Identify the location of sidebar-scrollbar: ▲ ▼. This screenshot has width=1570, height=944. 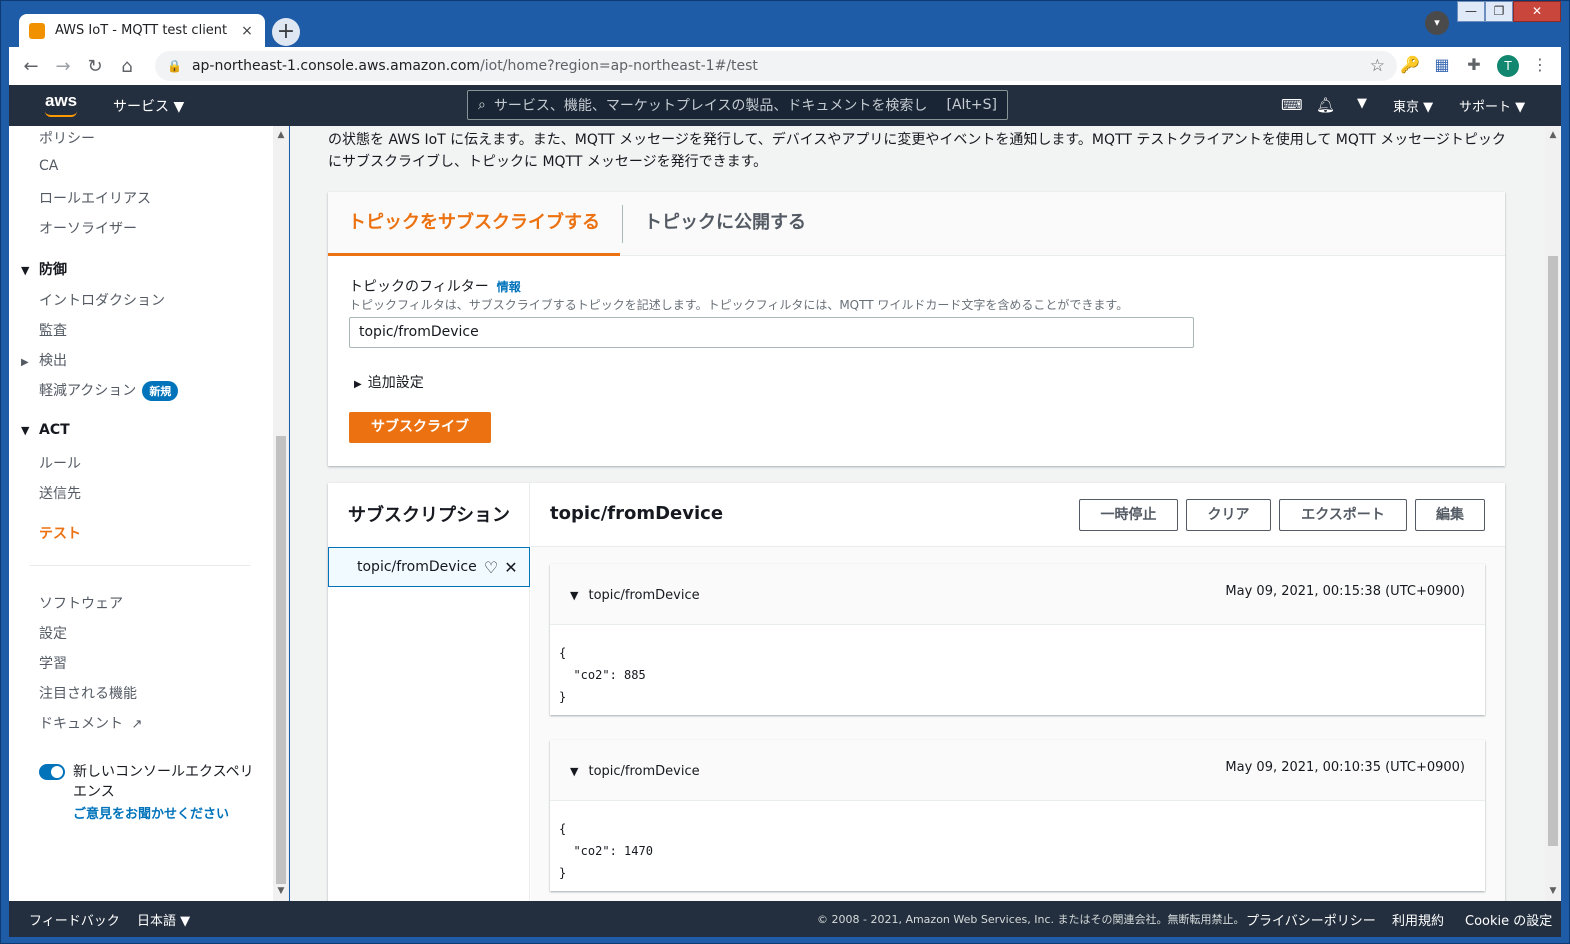
(280, 513).